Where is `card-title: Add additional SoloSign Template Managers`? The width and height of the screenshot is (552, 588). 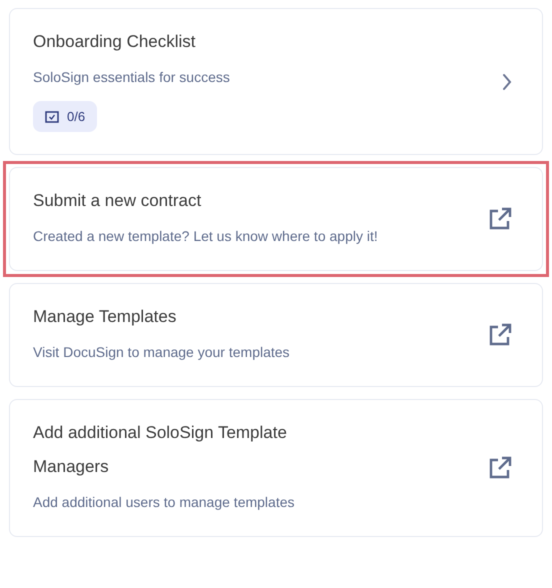
card-title: Add additional SoloSign Template Managers is located at coordinates (160, 450).